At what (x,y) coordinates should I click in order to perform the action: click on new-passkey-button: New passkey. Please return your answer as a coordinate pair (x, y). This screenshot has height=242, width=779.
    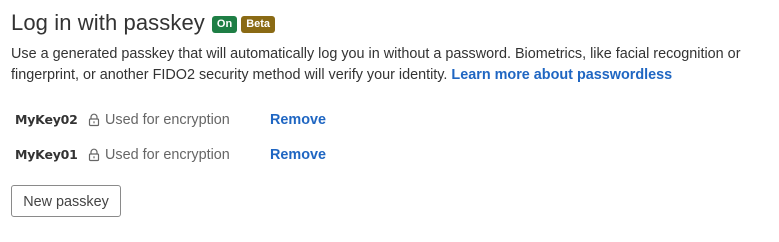
    Looking at the image, I should click on (66, 201).